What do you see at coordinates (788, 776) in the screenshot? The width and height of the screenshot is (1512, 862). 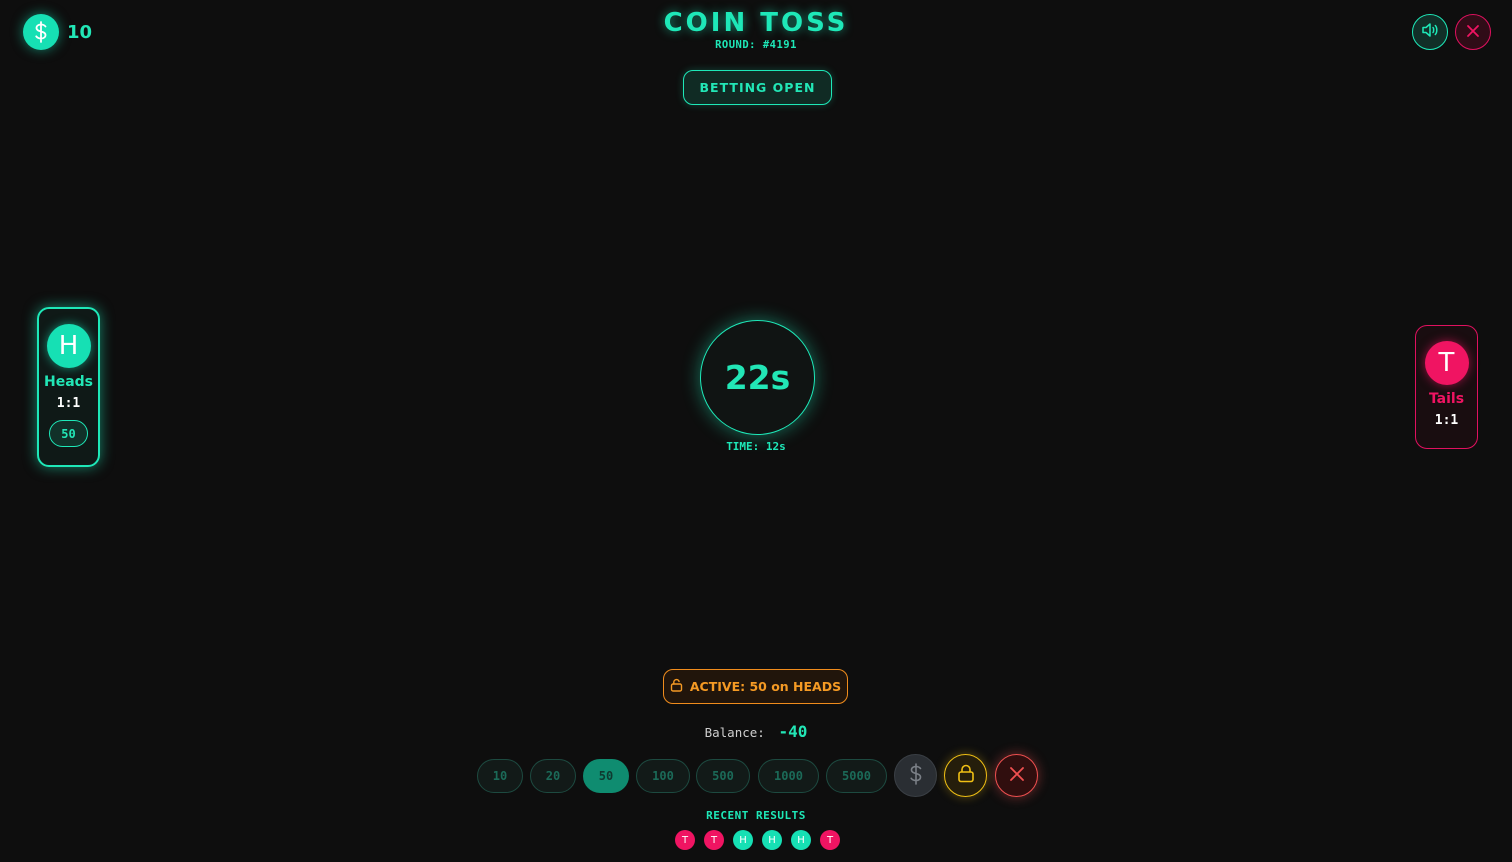 I see `chip-1000: 1000` at bounding box center [788, 776].